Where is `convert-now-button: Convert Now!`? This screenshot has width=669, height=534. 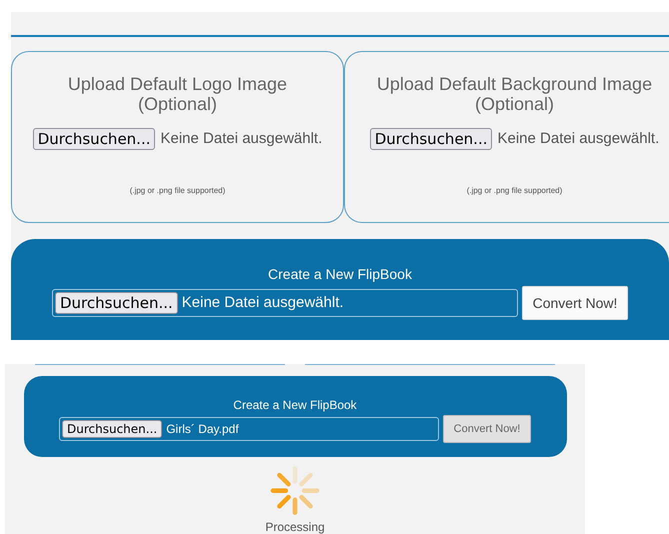
convert-now-button: Convert Now! is located at coordinates (575, 303).